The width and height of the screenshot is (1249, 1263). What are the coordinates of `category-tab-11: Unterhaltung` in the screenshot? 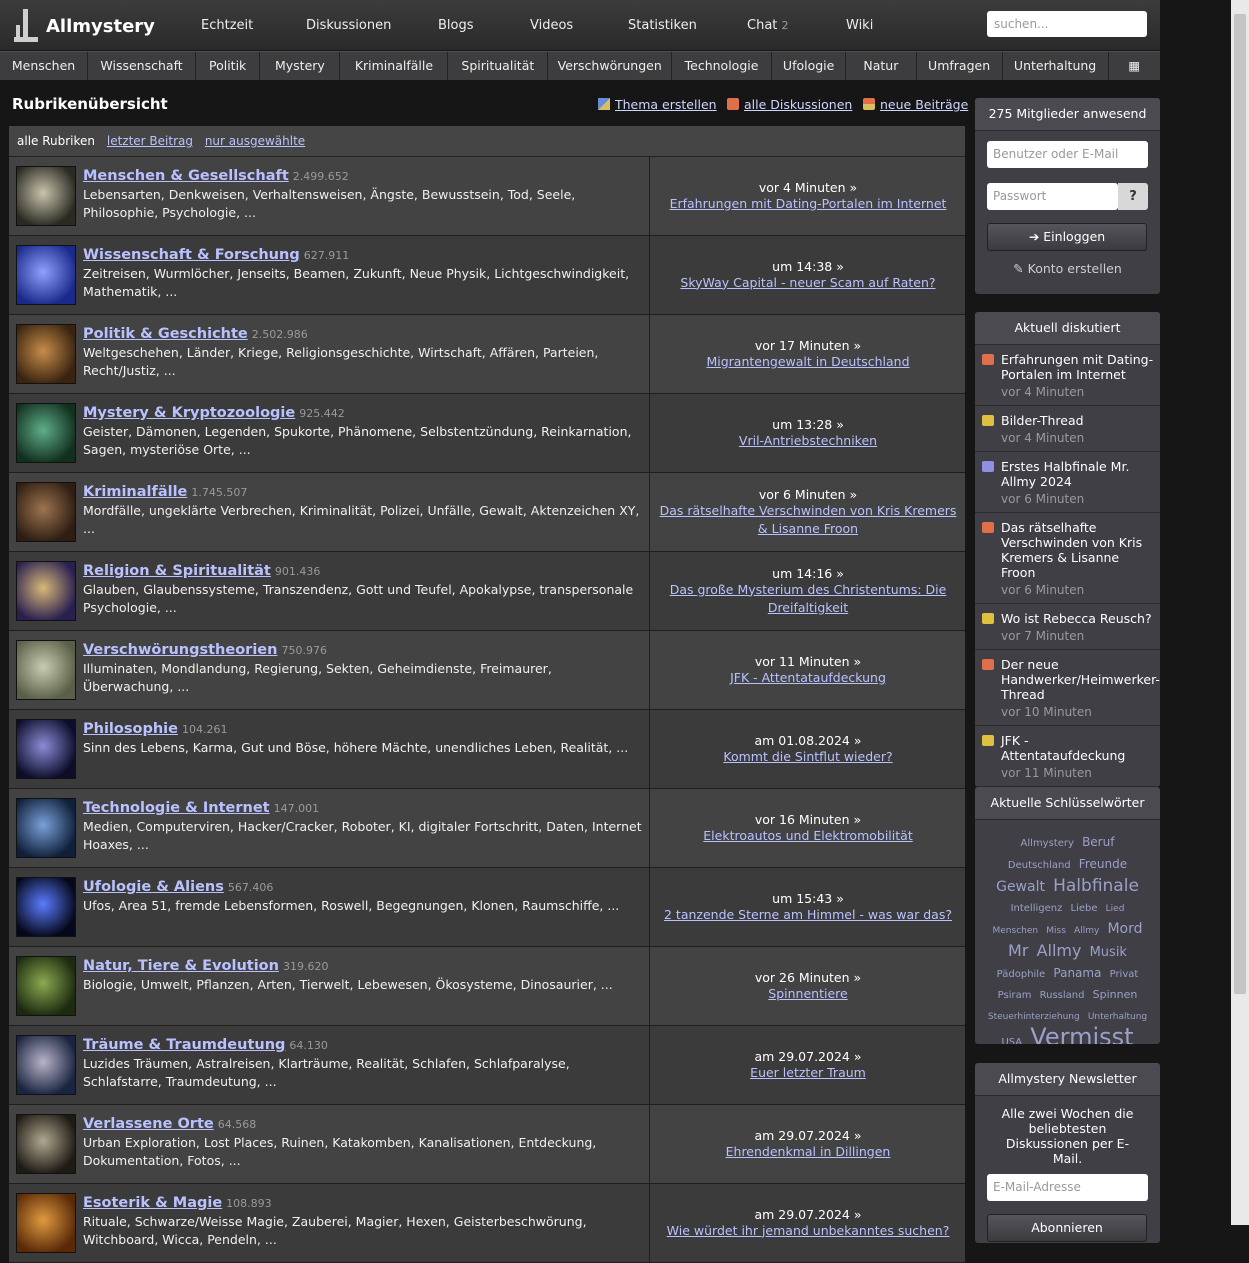 It's located at (1056, 66).